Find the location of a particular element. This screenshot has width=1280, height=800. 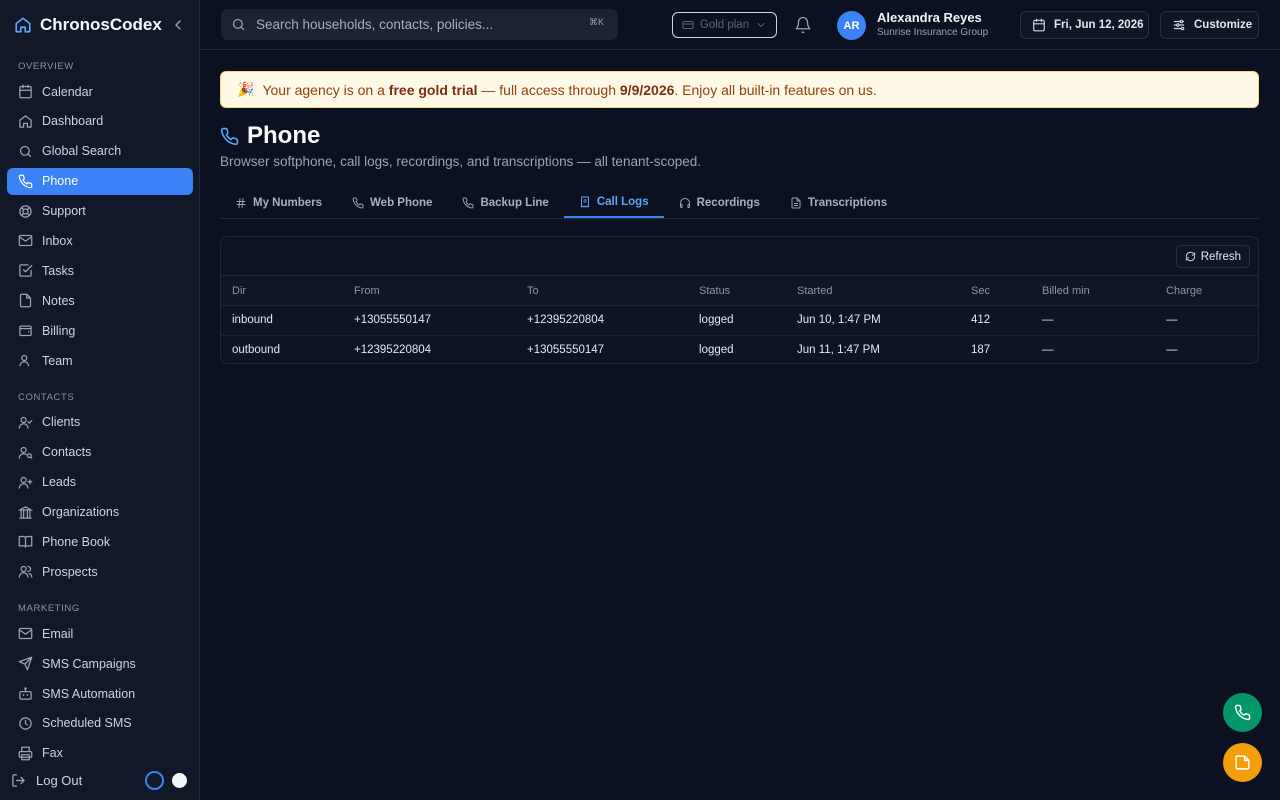

section-title-overview: OVERVIEW is located at coordinates (46, 66).